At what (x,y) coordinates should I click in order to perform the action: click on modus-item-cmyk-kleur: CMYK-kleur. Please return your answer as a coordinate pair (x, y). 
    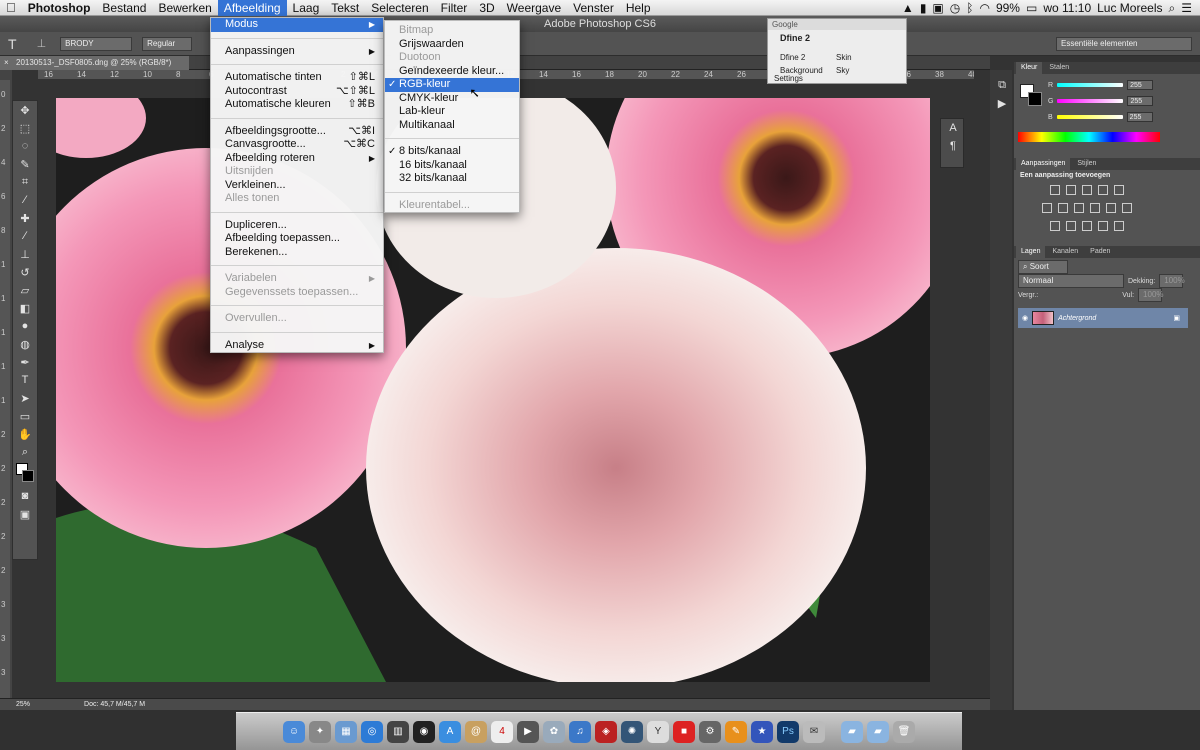
    Looking at the image, I should click on (452, 99).